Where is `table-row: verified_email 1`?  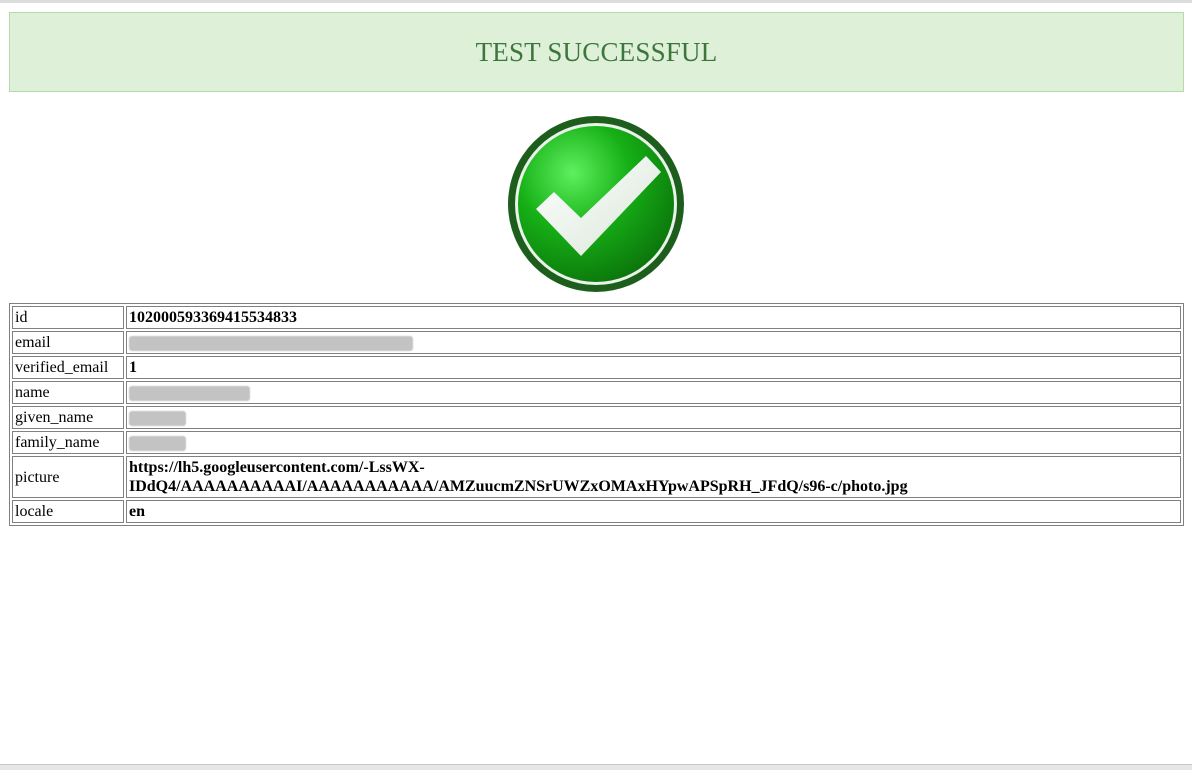
table-row: verified_email 1 is located at coordinates (596, 367).